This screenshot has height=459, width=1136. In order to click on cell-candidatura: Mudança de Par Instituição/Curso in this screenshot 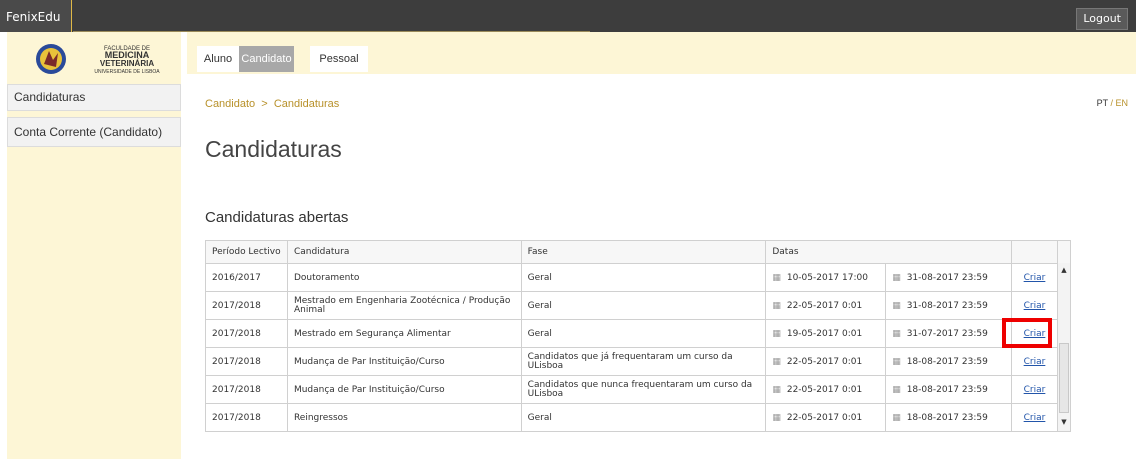, I will do `click(404, 361)`.